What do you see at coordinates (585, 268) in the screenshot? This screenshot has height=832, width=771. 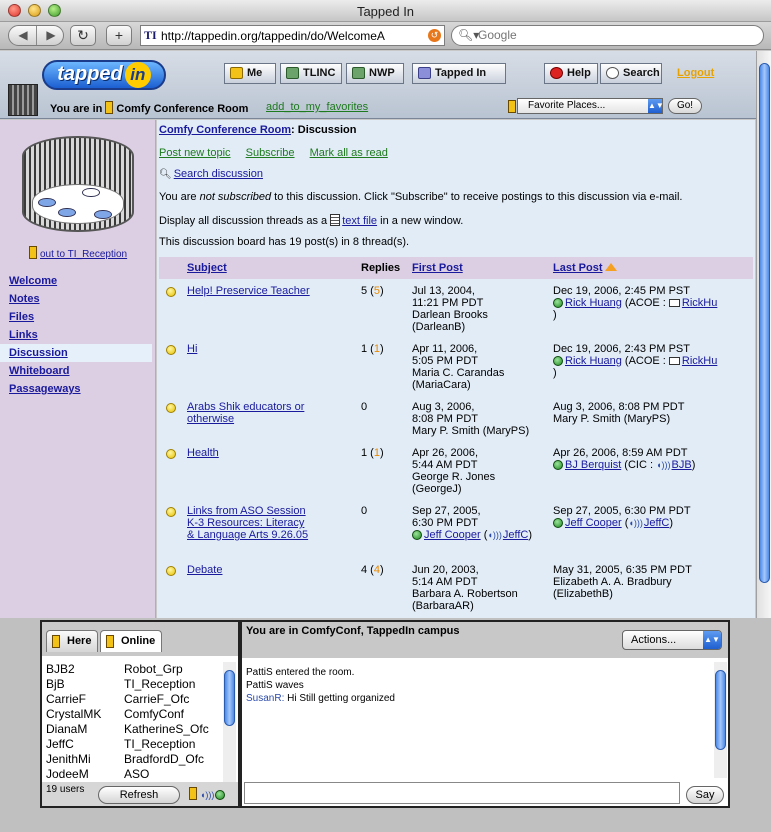 I see `sort-last-post: Last Post` at bounding box center [585, 268].